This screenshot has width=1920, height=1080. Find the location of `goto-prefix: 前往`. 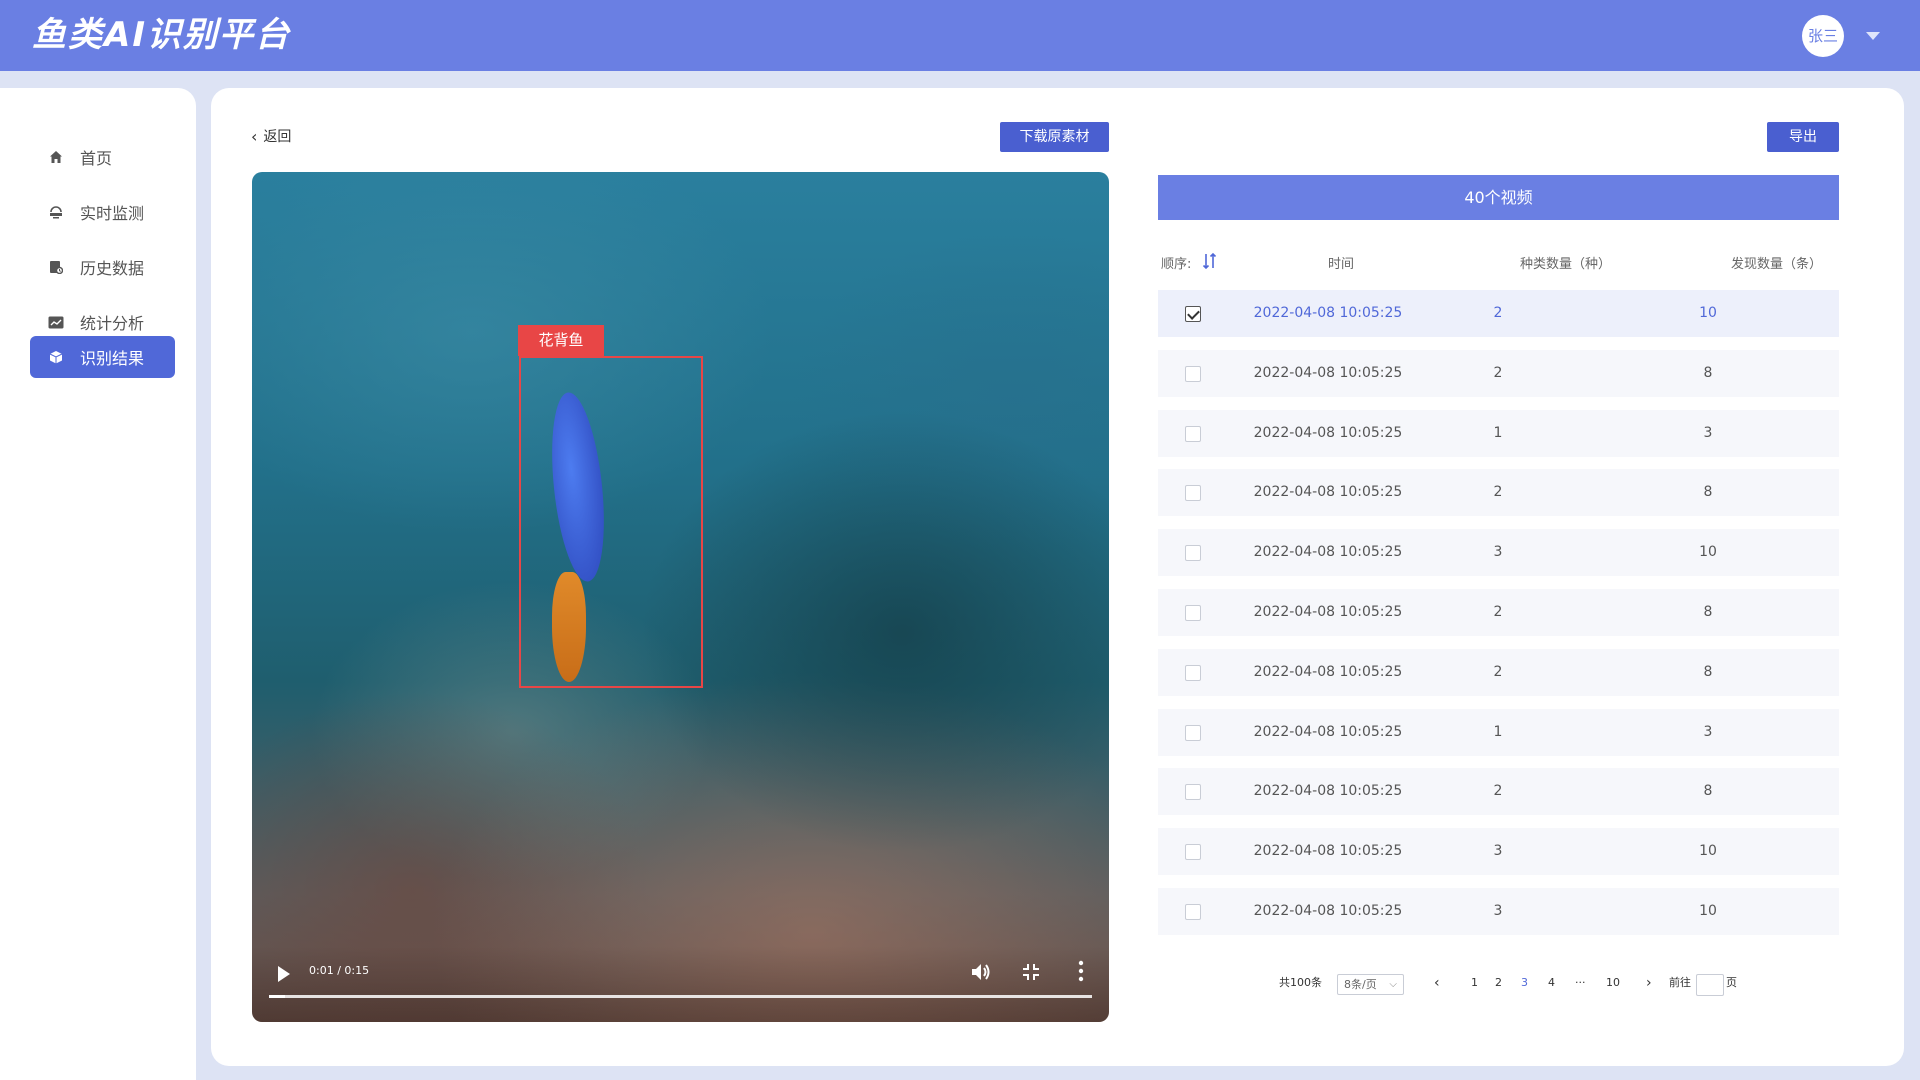

goto-prefix: 前往 is located at coordinates (1680, 982).